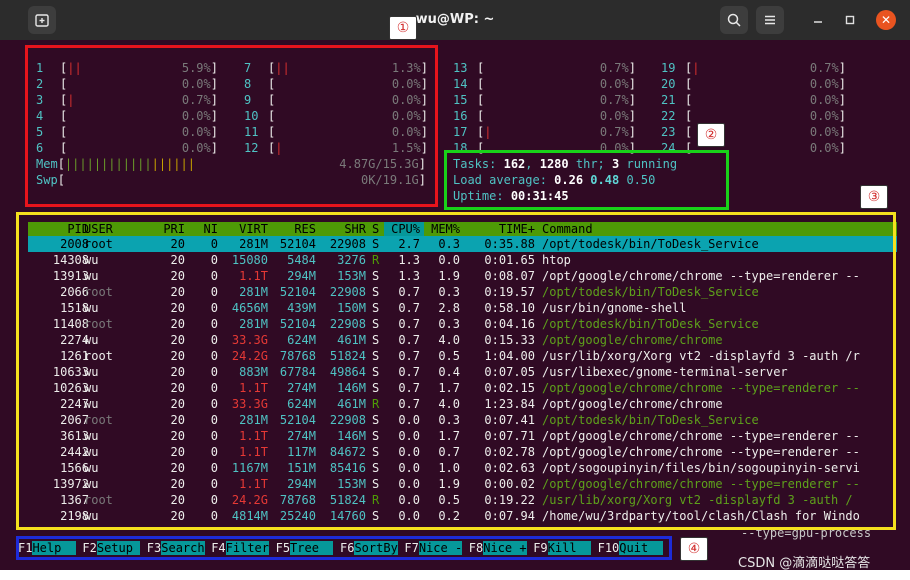  I want to click on annotation-marker-1: ①, so click(403, 28).